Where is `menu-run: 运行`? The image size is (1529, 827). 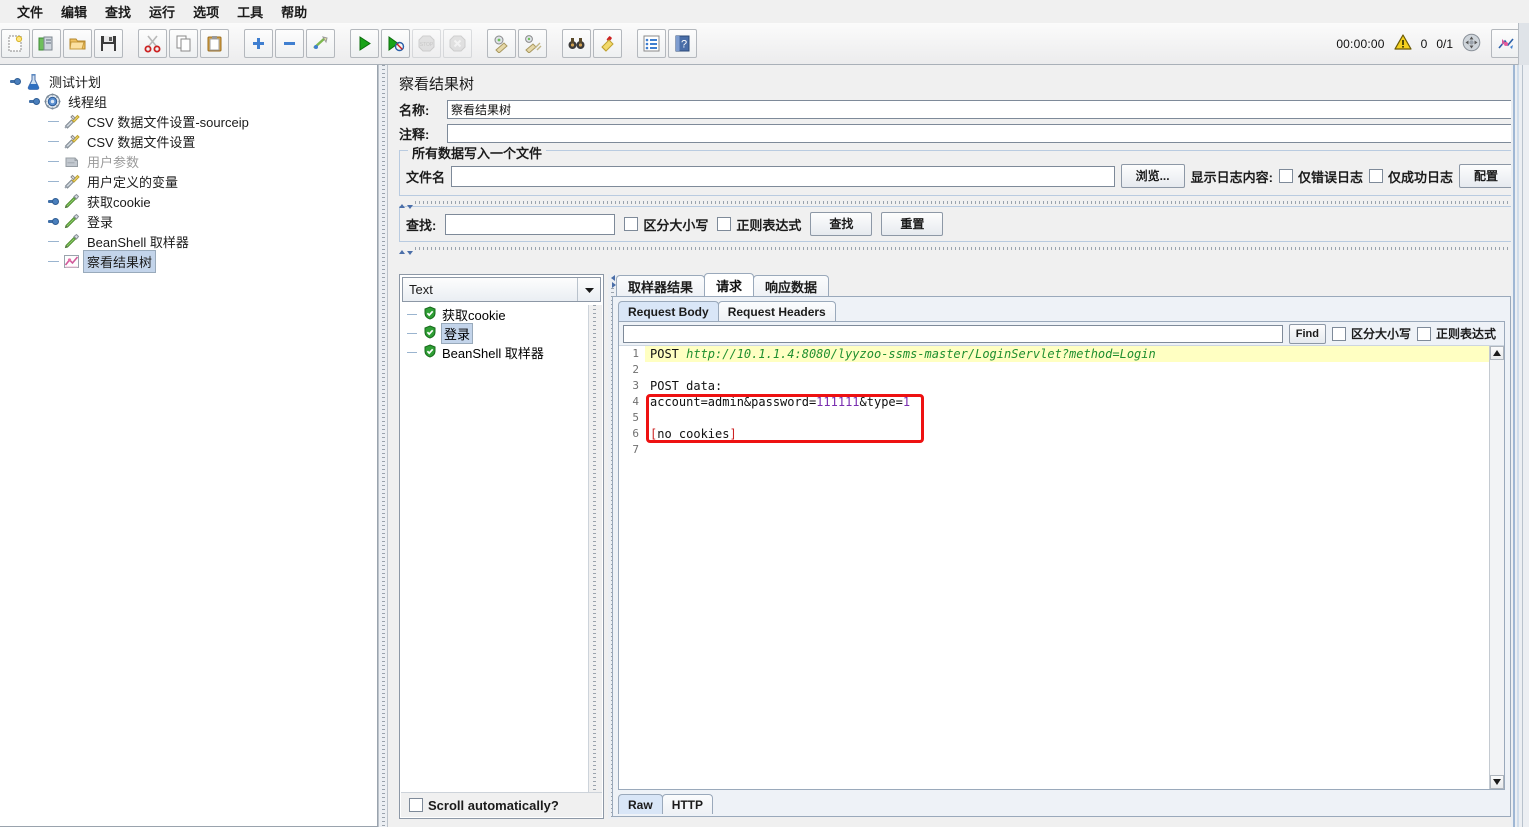 menu-run: 运行 is located at coordinates (162, 11).